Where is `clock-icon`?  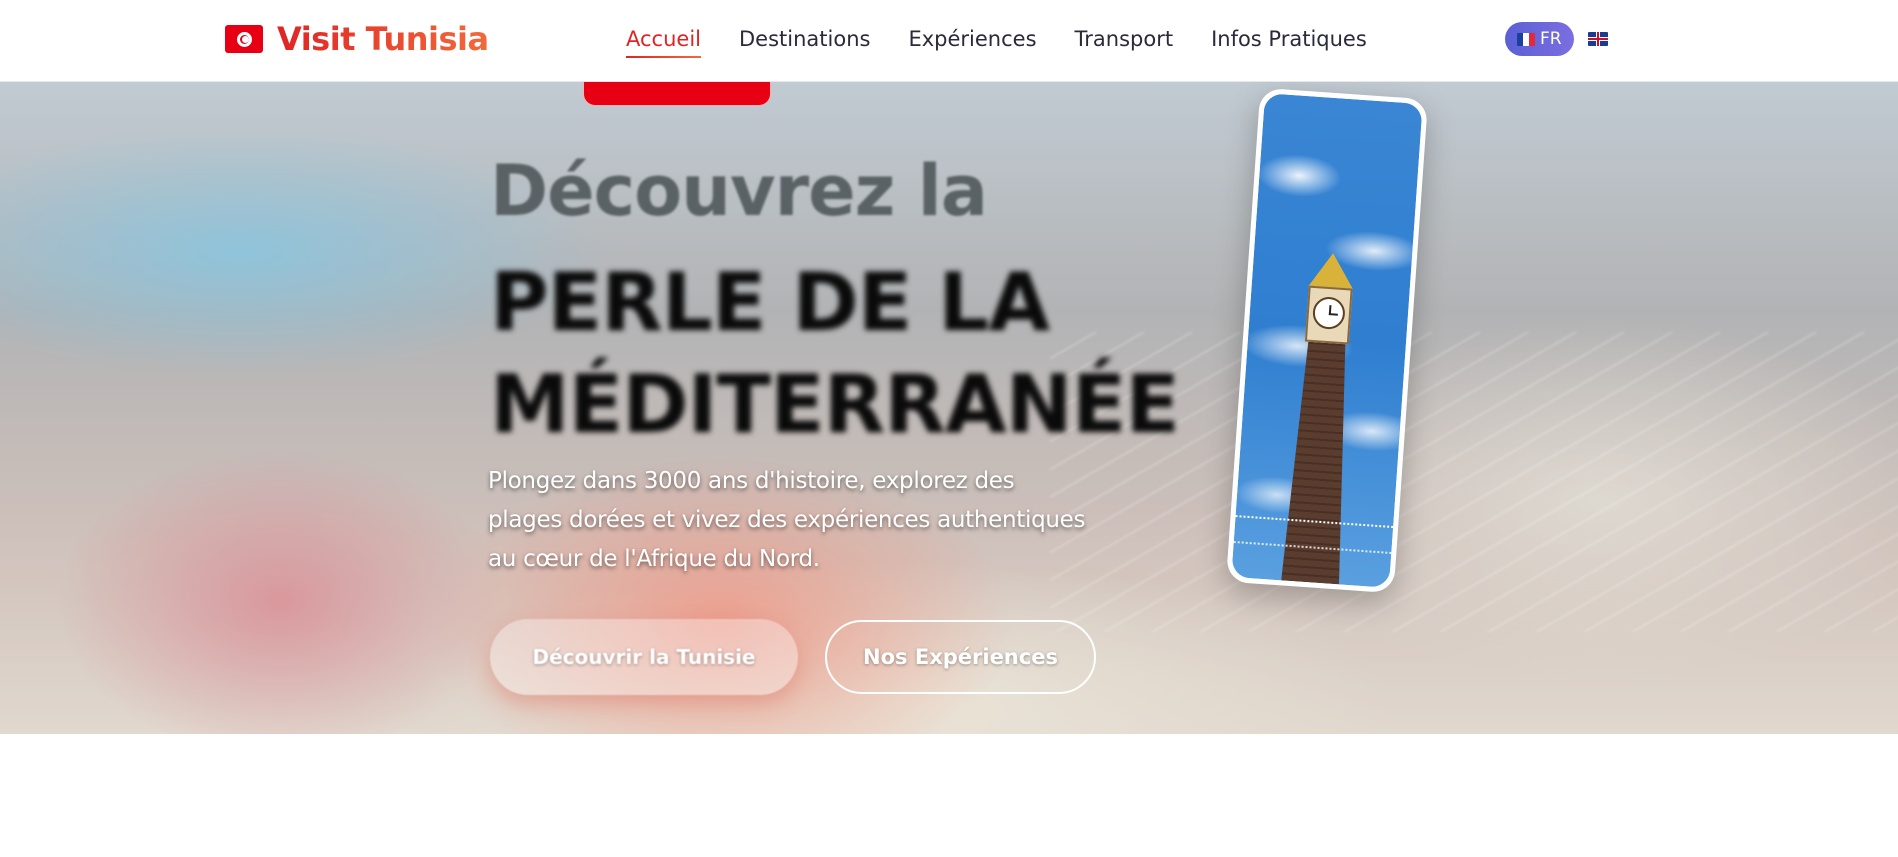 clock-icon is located at coordinates (1328, 313).